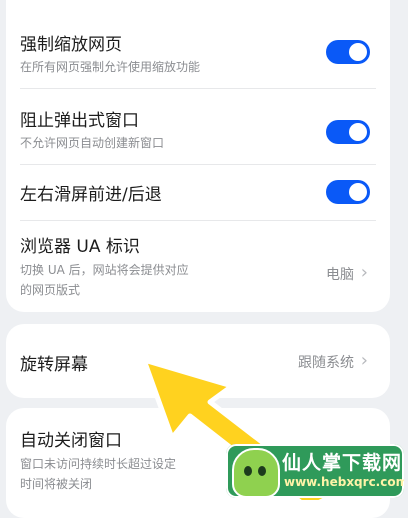 This screenshot has width=408, height=518. Describe the element at coordinates (238, 428) in the screenshot. I see `yellow-arrow-annotation` at that location.